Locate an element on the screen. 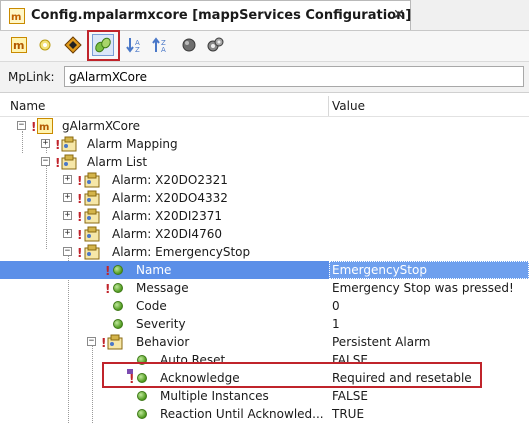 The height and width of the screenshot is (423, 529). sort-up-icon: ZA is located at coordinates (159, 45).